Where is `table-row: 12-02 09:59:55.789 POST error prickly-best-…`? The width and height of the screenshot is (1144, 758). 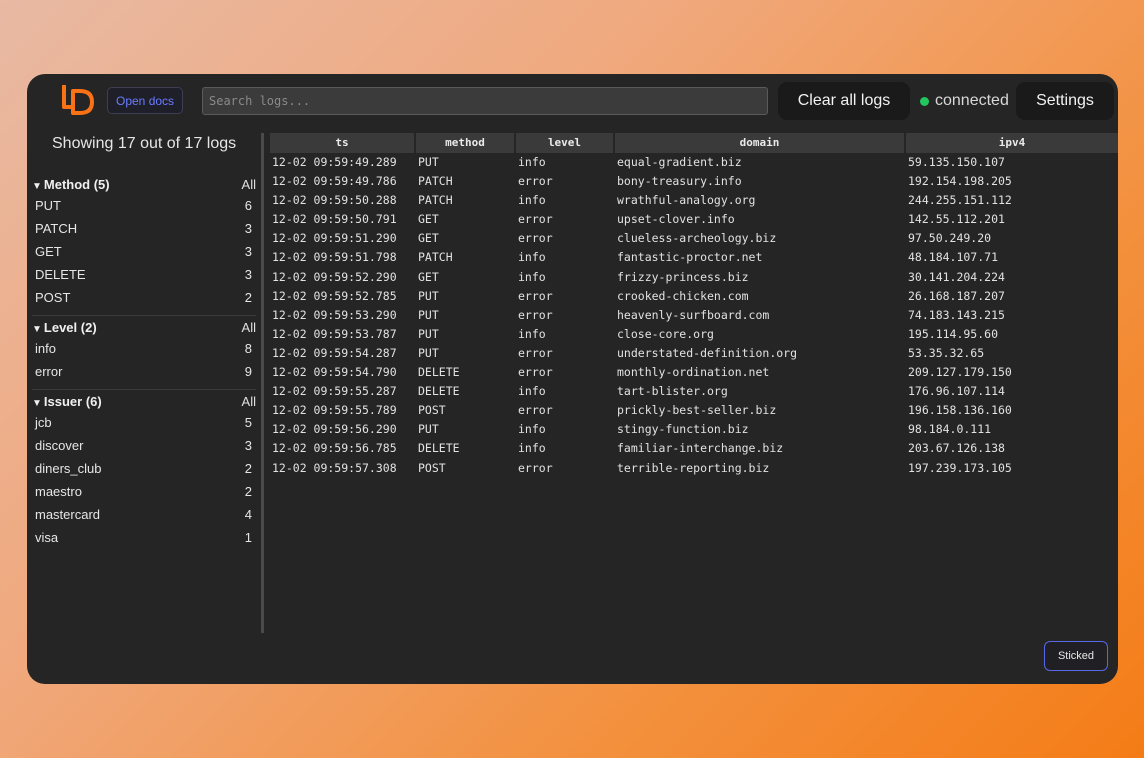
table-row: 12-02 09:59:55.789 POST error prickly-best-… is located at coordinates (694, 410).